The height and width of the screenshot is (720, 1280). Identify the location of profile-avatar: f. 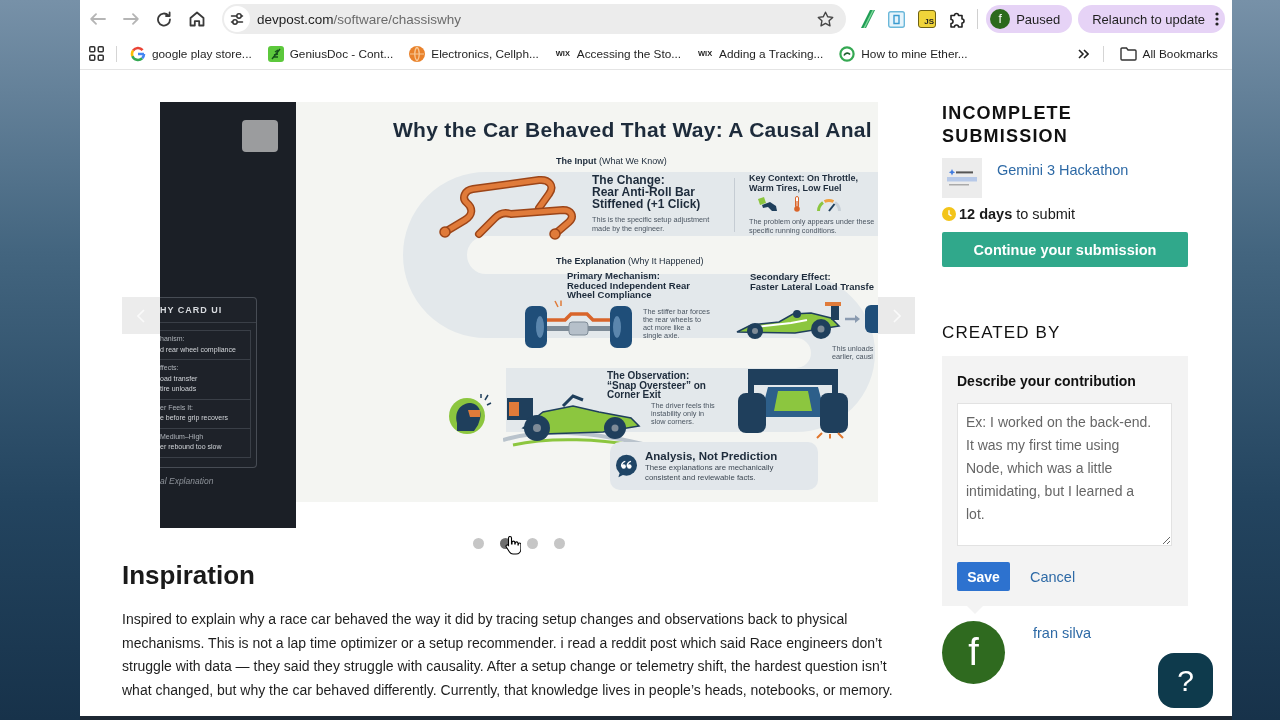
(1000, 19).